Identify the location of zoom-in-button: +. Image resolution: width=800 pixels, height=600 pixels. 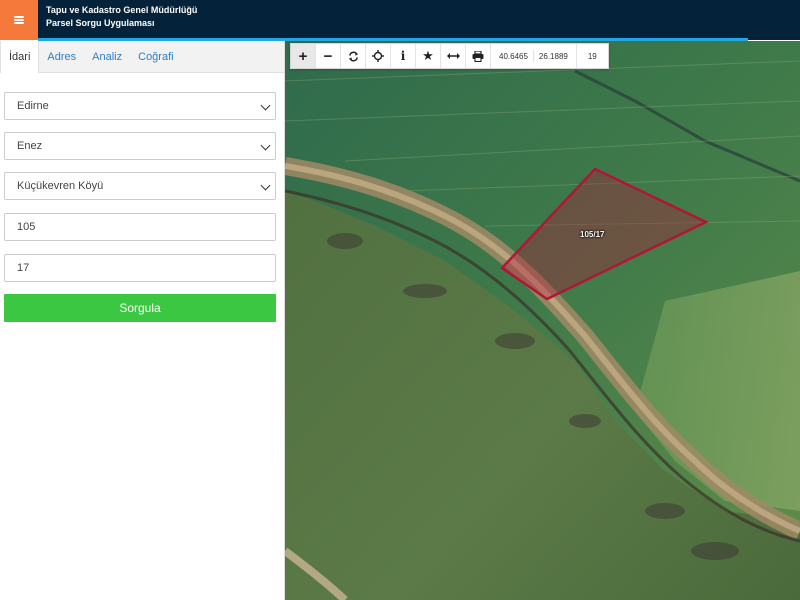
(303, 56).